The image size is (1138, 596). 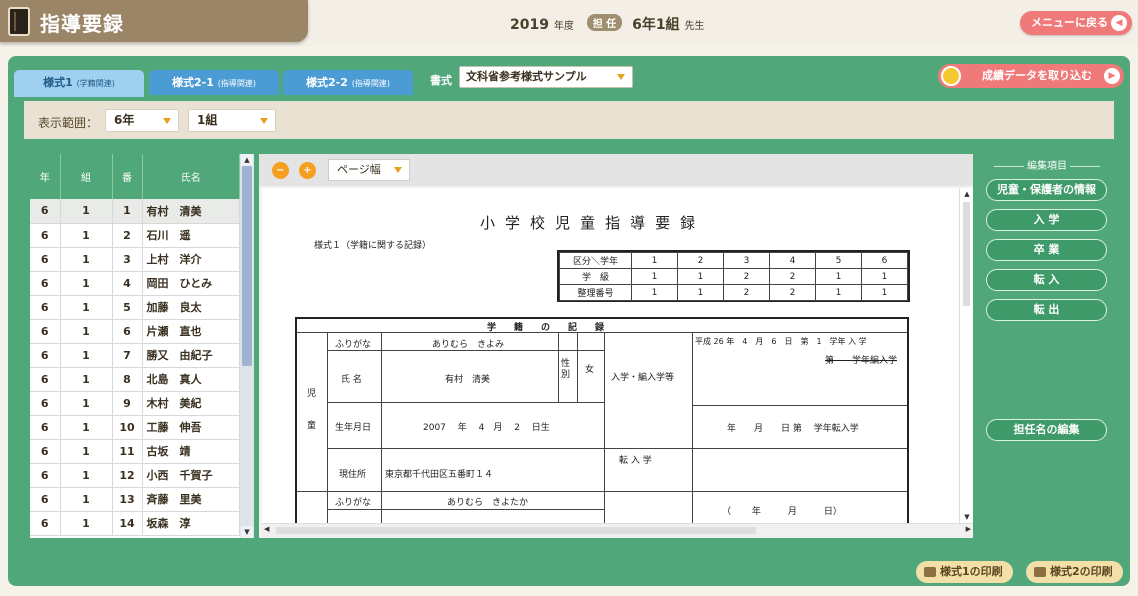 What do you see at coordinates (127, 379) in the screenshot?
I see `cell-number: 8` at bounding box center [127, 379].